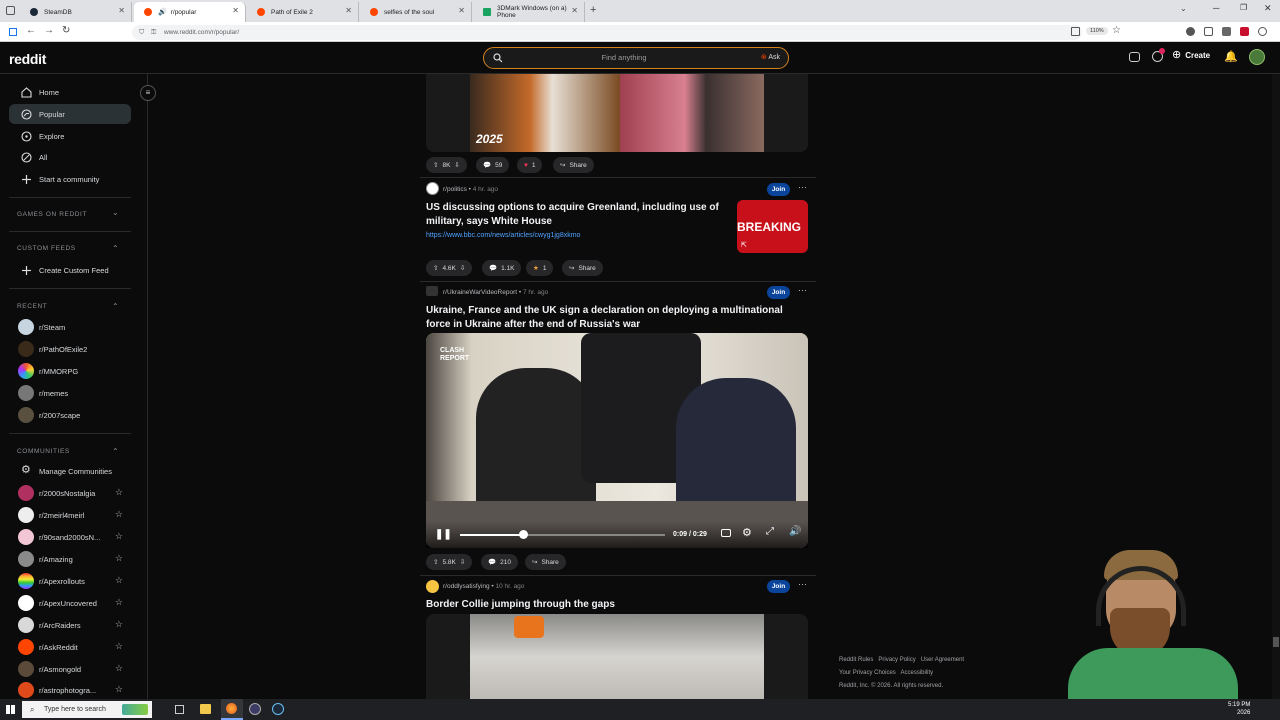  What do you see at coordinates (524, 534) in the screenshot?
I see `seek-handle` at bounding box center [524, 534].